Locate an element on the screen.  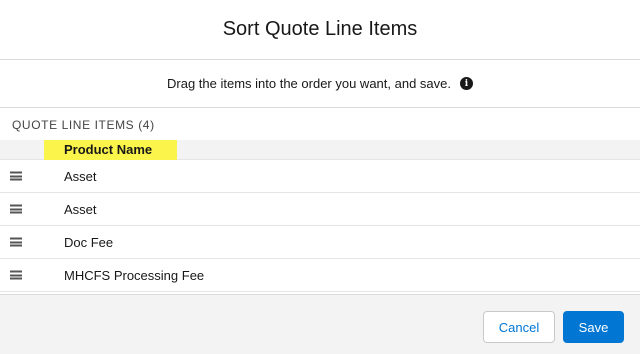
info-icon: i is located at coordinates (466, 83).